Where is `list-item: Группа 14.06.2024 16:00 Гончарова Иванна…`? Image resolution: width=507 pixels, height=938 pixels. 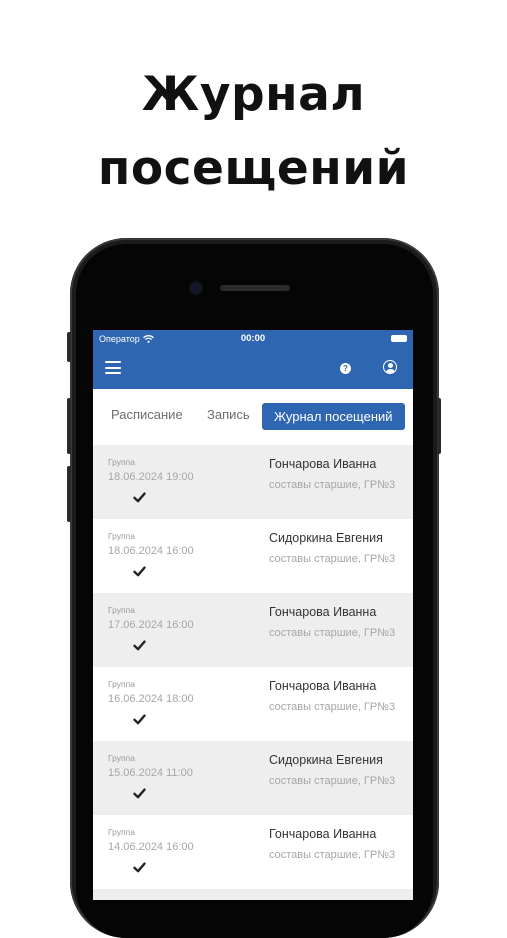 list-item: Группа 14.06.2024 16:00 Гончарова Иванна… is located at coordinates (253, 852).